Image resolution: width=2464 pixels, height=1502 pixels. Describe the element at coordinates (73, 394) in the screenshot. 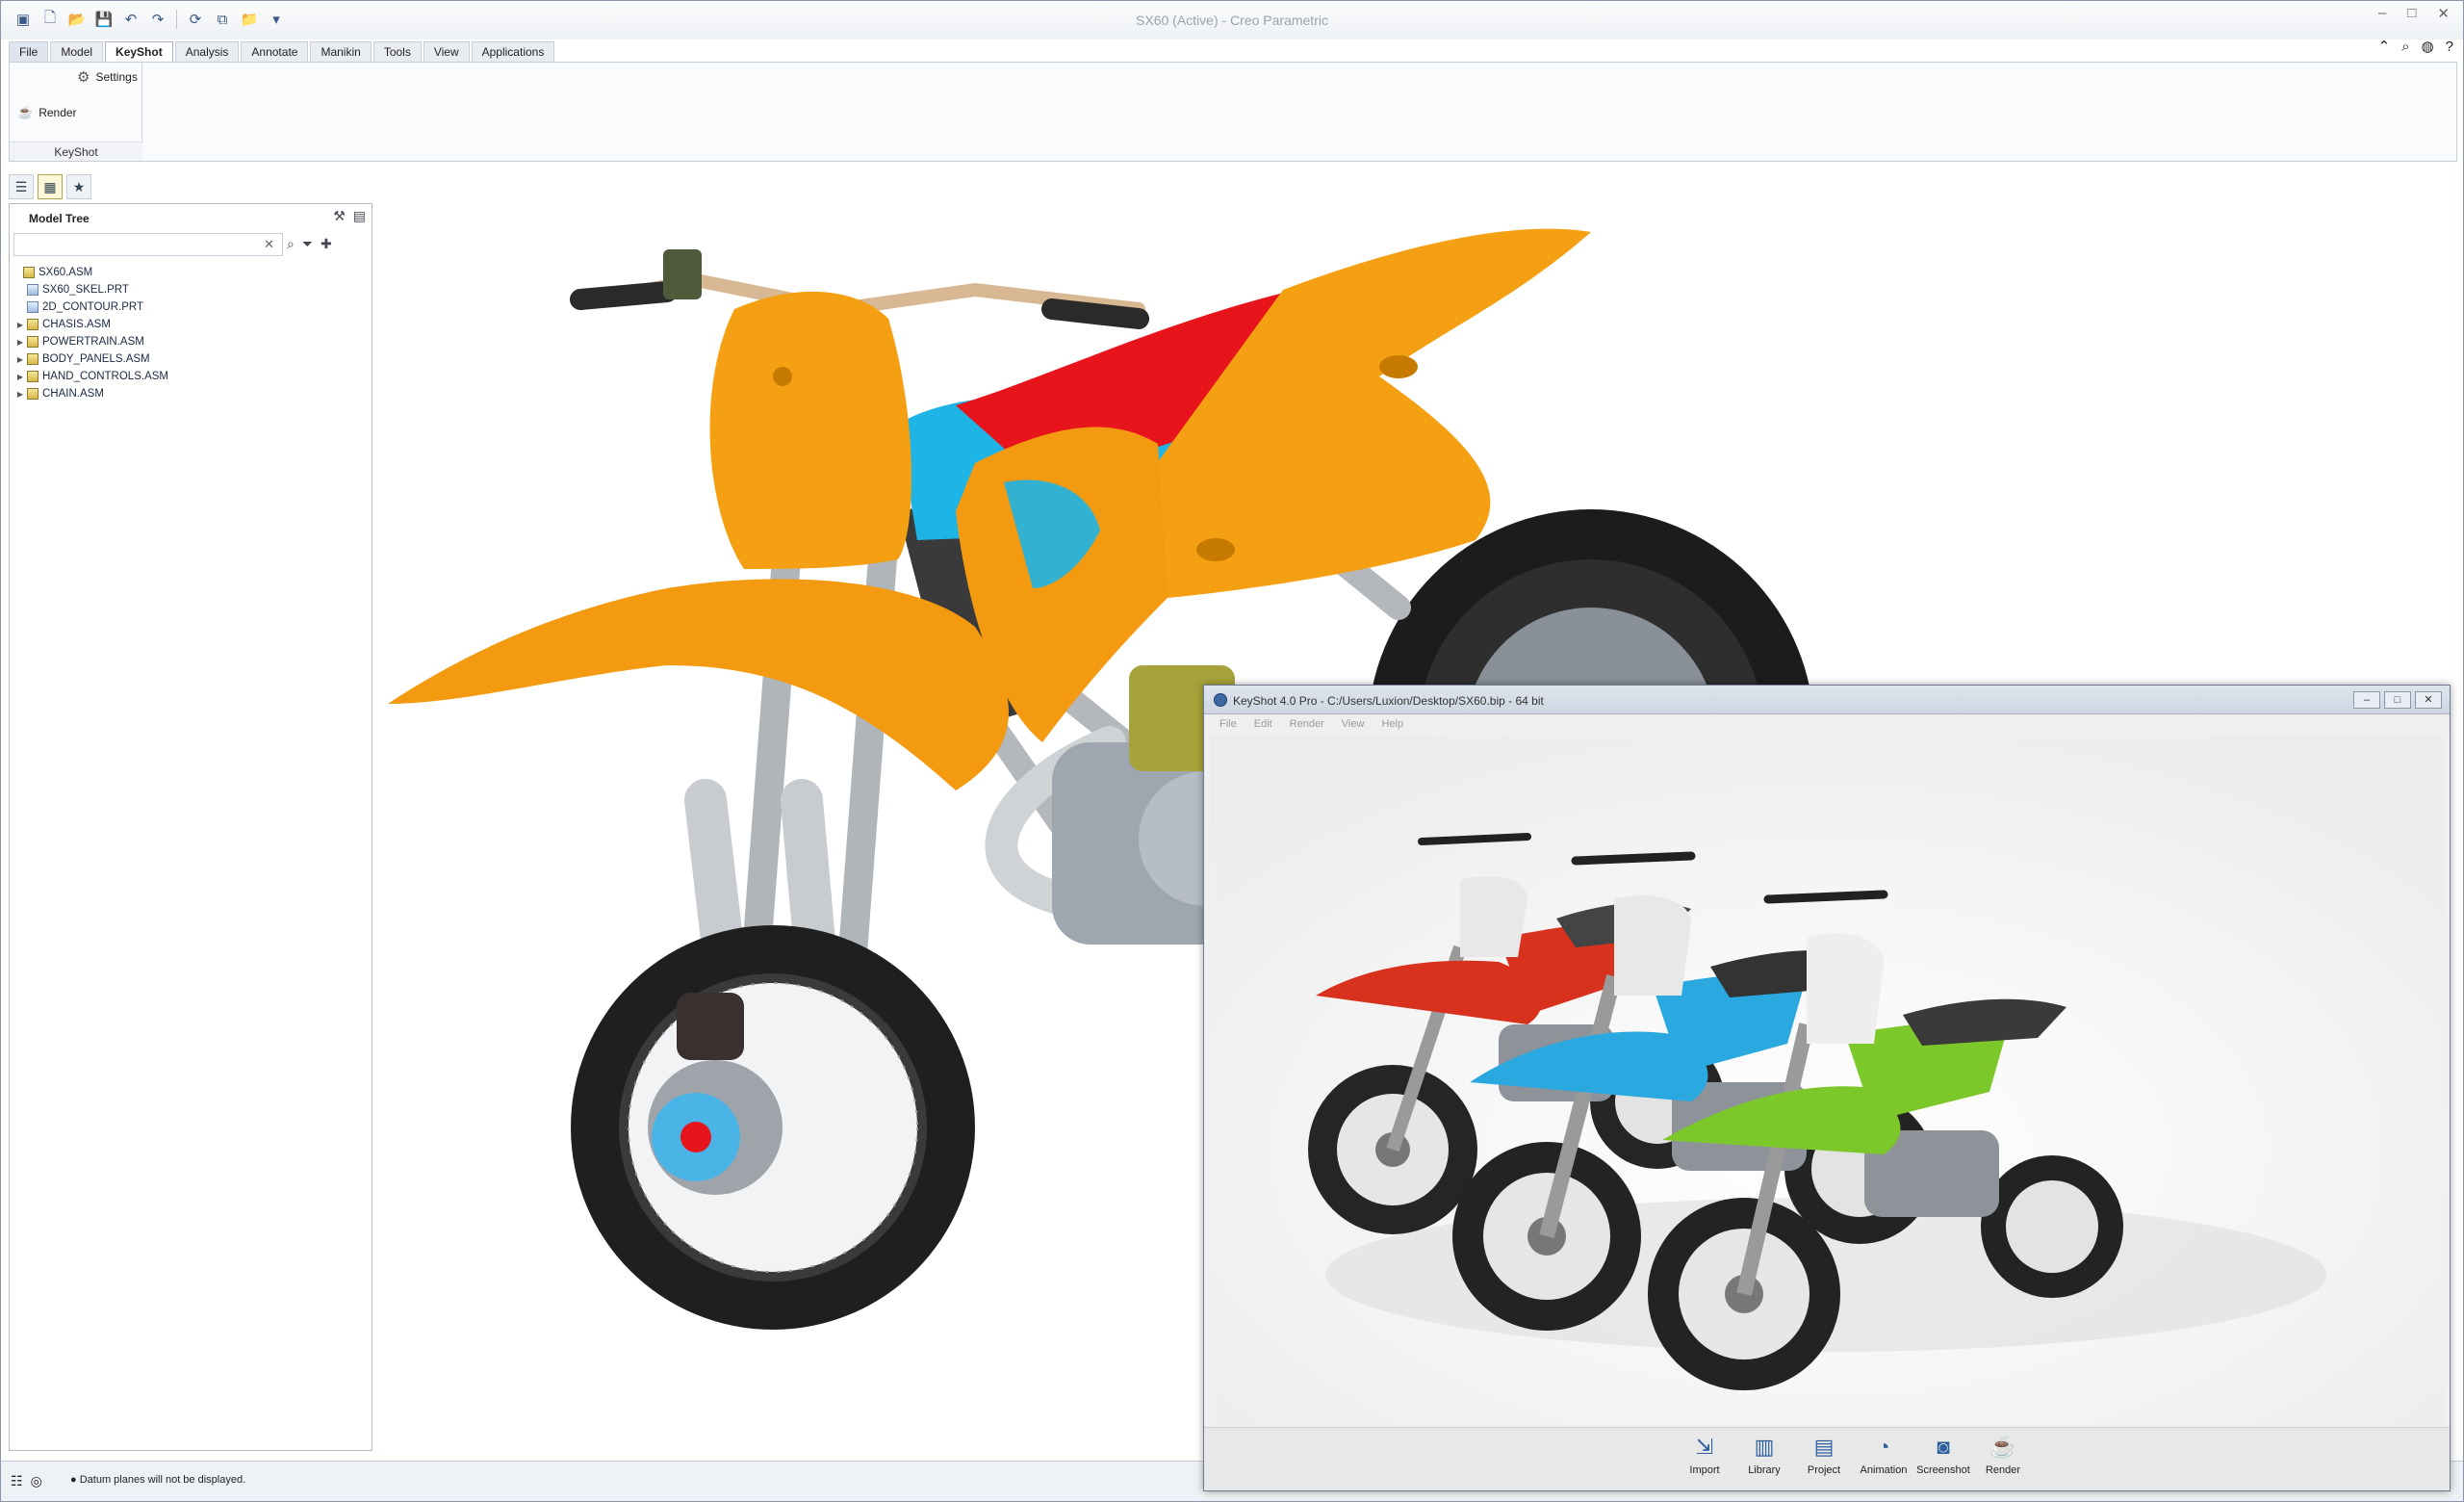

I see `tree-item-label: CHAIN.ASM` at that location.